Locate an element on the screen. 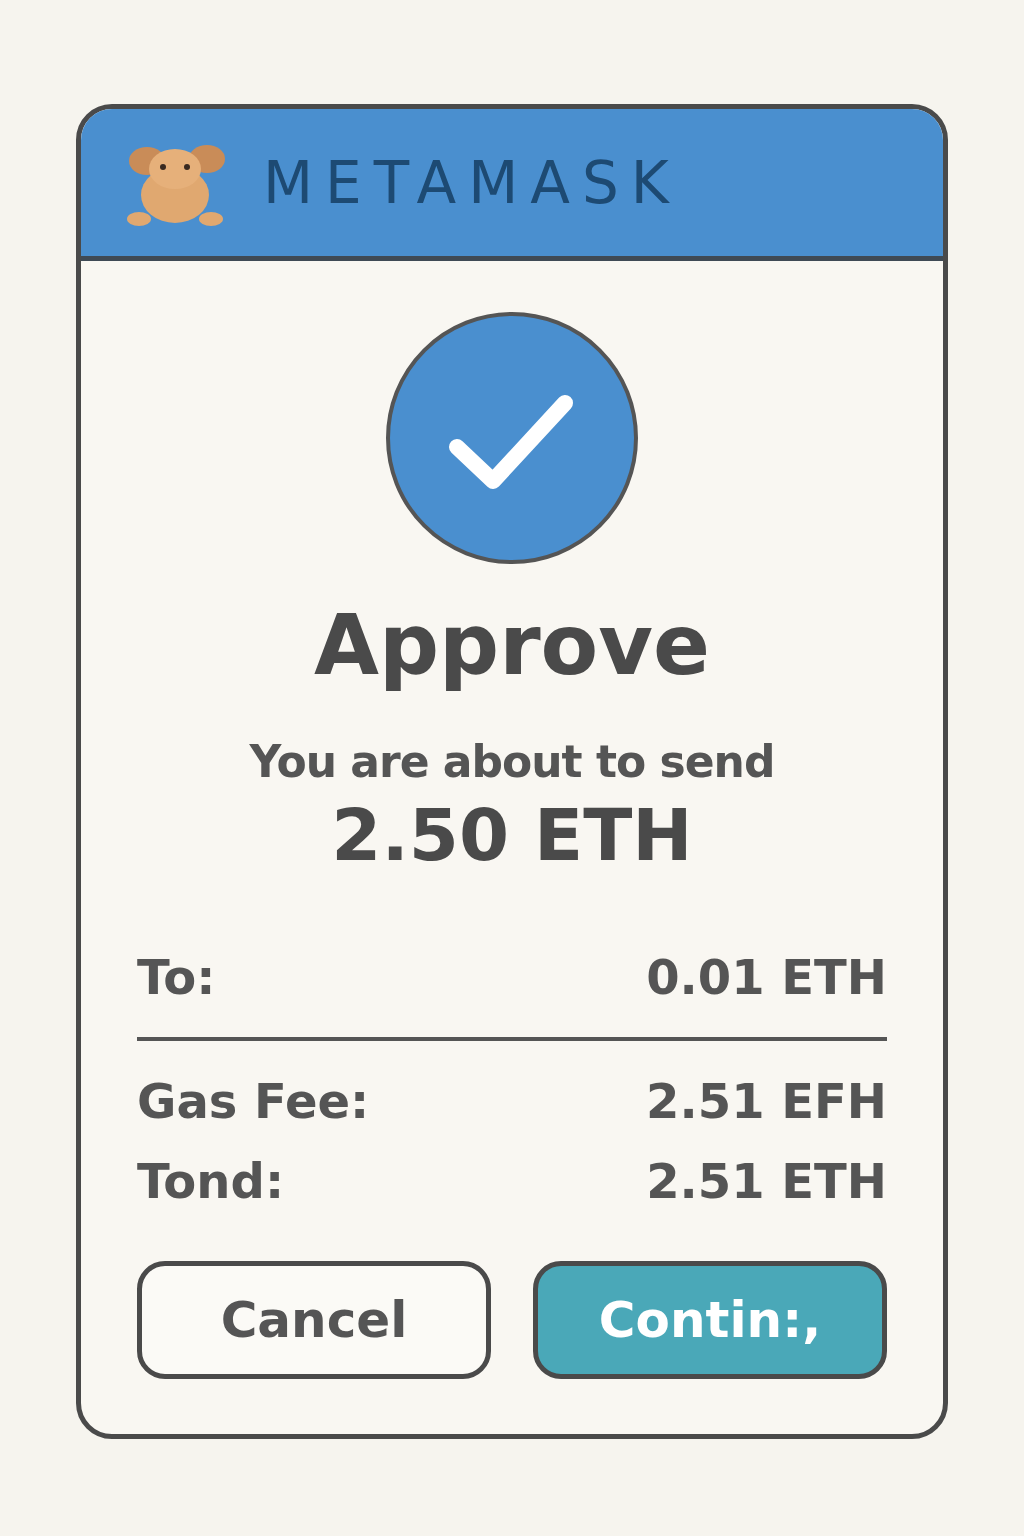  row-value: 2.51 ETH is located at coordinates (766, 1180).